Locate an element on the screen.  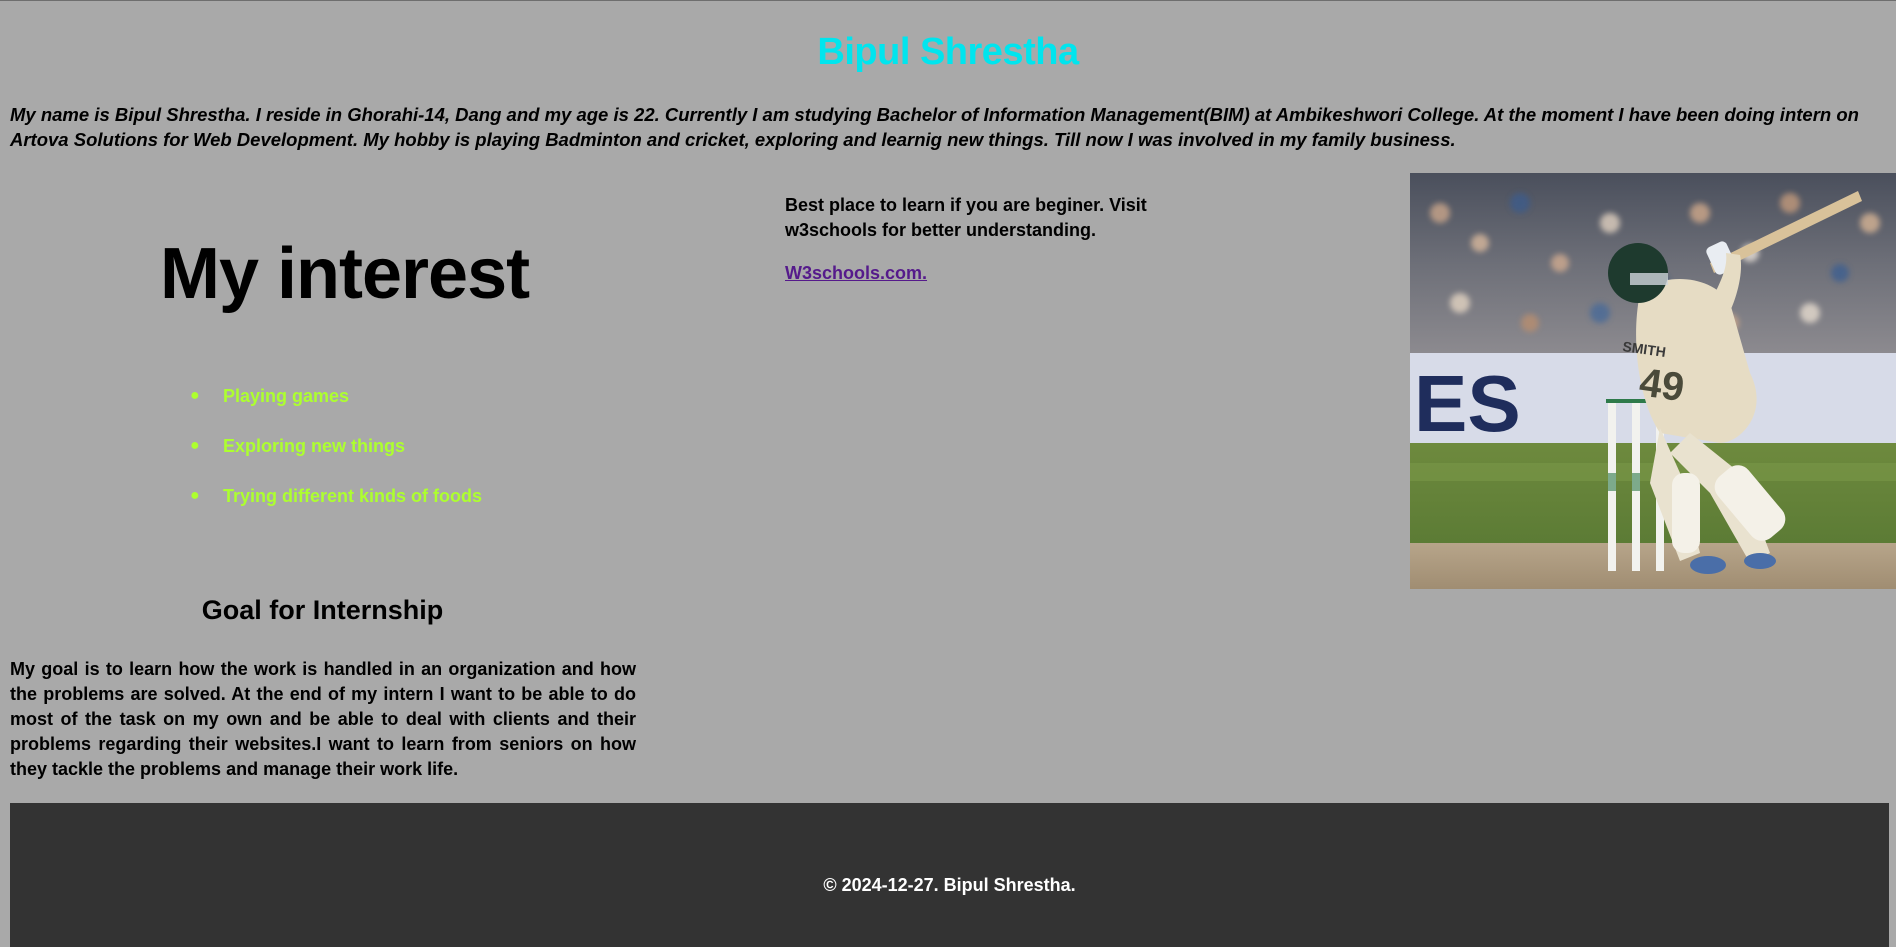
goal-heading: Goal for Internship is located at coordinates (322, 610).